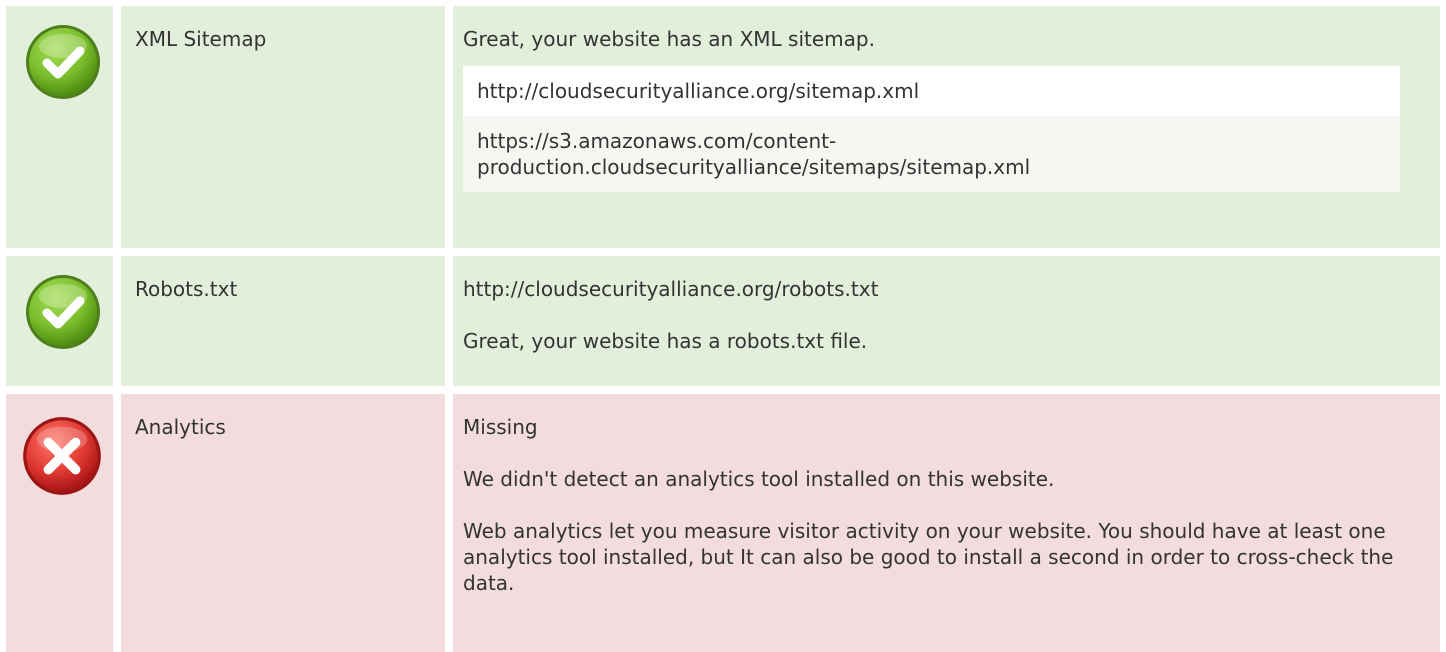  What do you see at coordinates (283, 127) in the screenshot?
I see `label-cell: XML Sitemap` at bounding box center [283, 127].